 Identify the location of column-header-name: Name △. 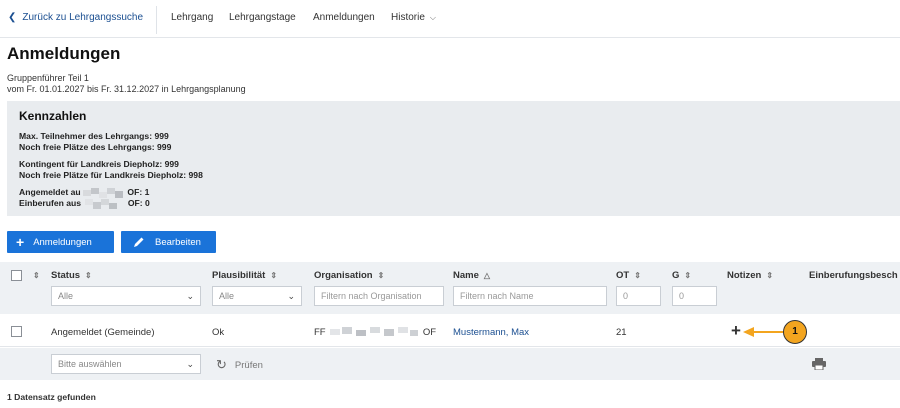
(471, 275).